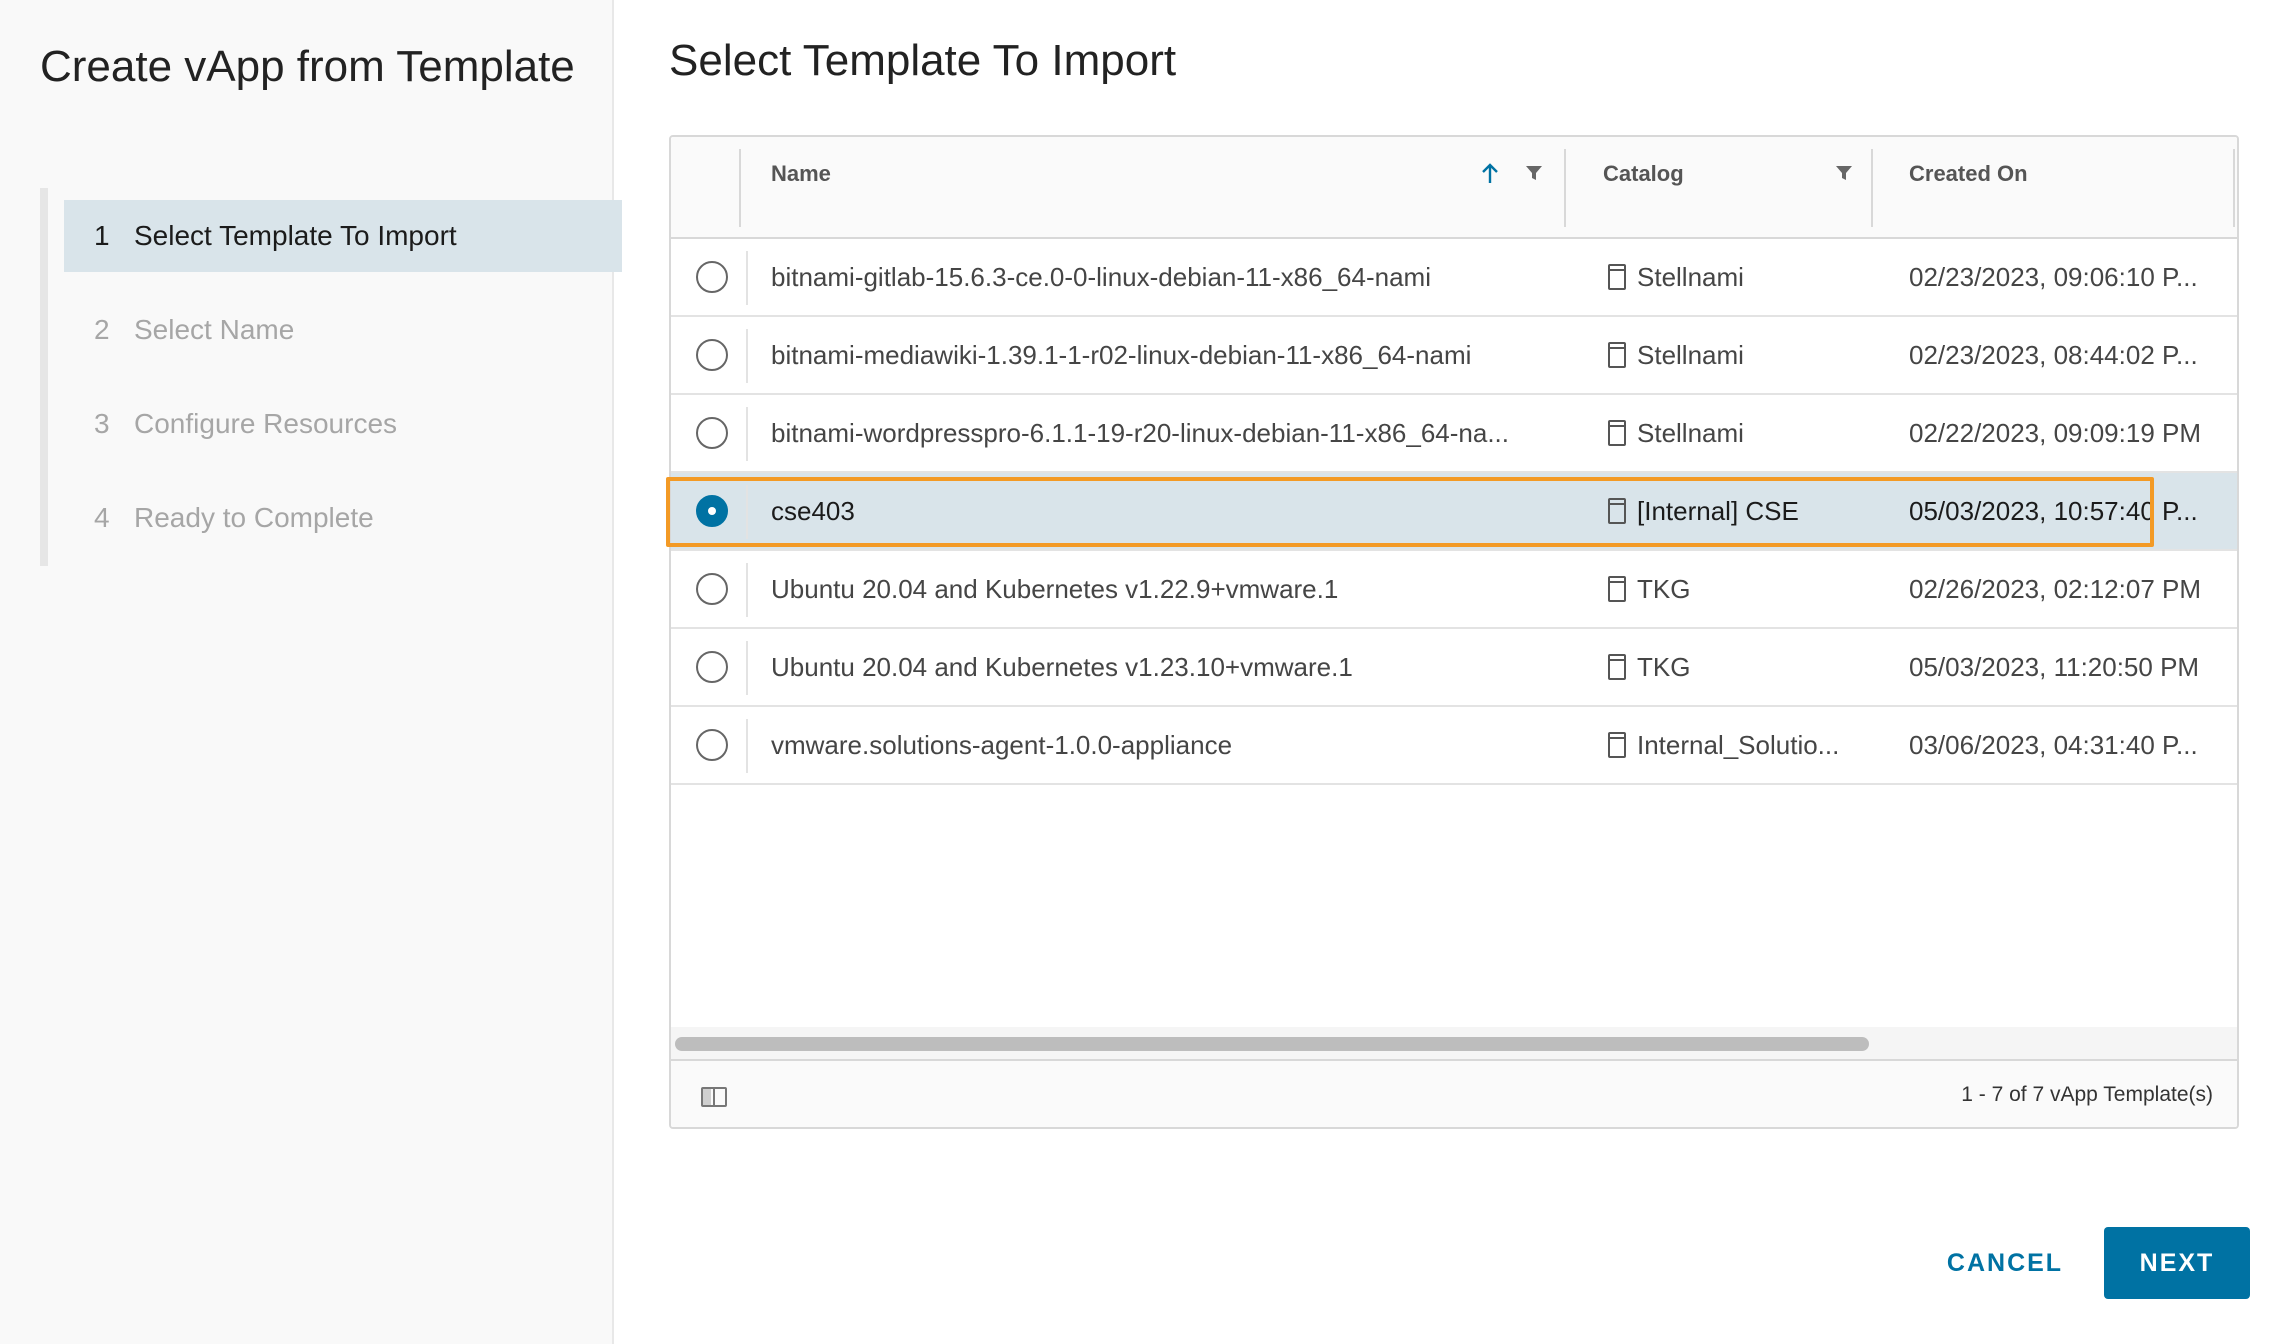 The height and width of the screenshot is (1344, 2294). I want to click on sort-ascending-icon, so click(1490, 173).